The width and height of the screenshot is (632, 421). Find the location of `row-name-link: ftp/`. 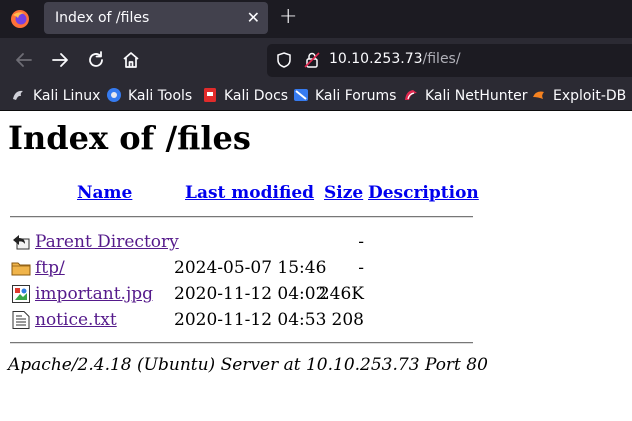

row-name-link: ftp/ is located at coordinates (50, 268).